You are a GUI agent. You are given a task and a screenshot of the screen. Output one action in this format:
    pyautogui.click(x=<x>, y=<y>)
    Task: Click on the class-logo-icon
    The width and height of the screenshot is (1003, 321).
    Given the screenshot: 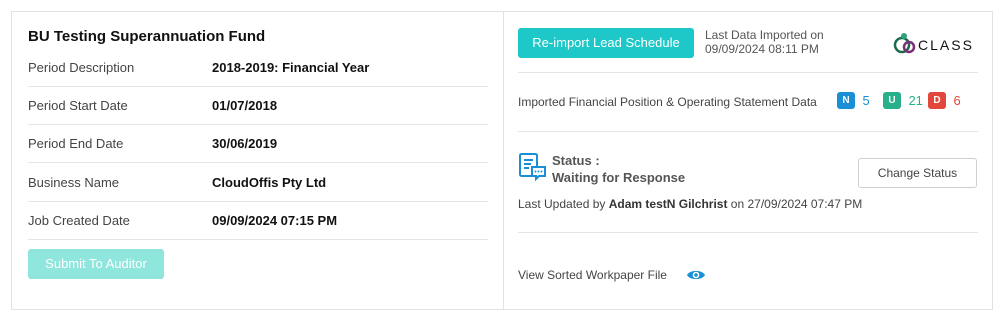 What is the action you would take?
    pyautogui.click(x=904, y=43)
    